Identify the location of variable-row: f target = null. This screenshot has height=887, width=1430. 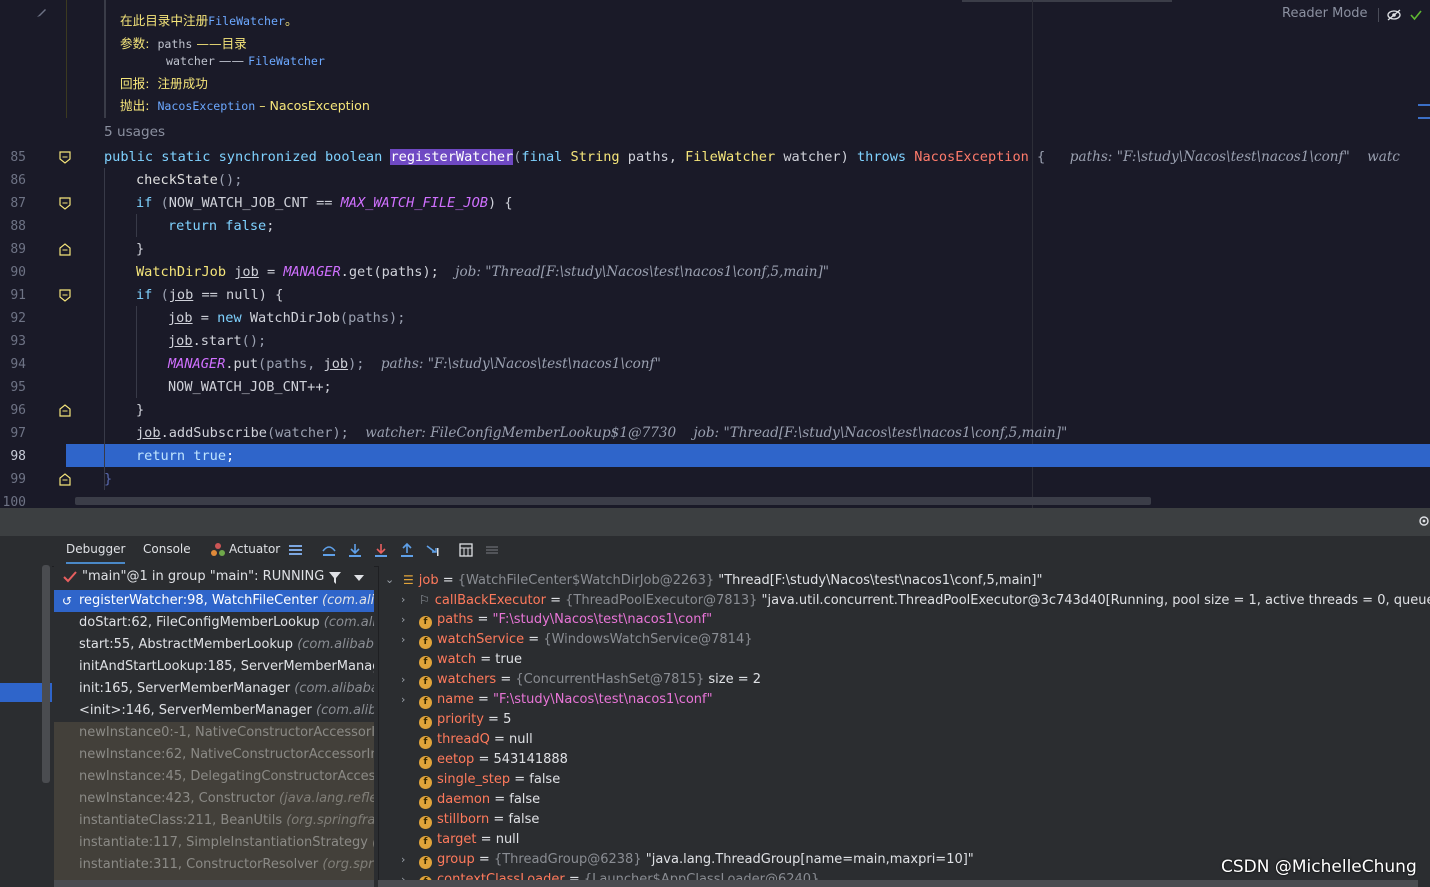
(469, 840).